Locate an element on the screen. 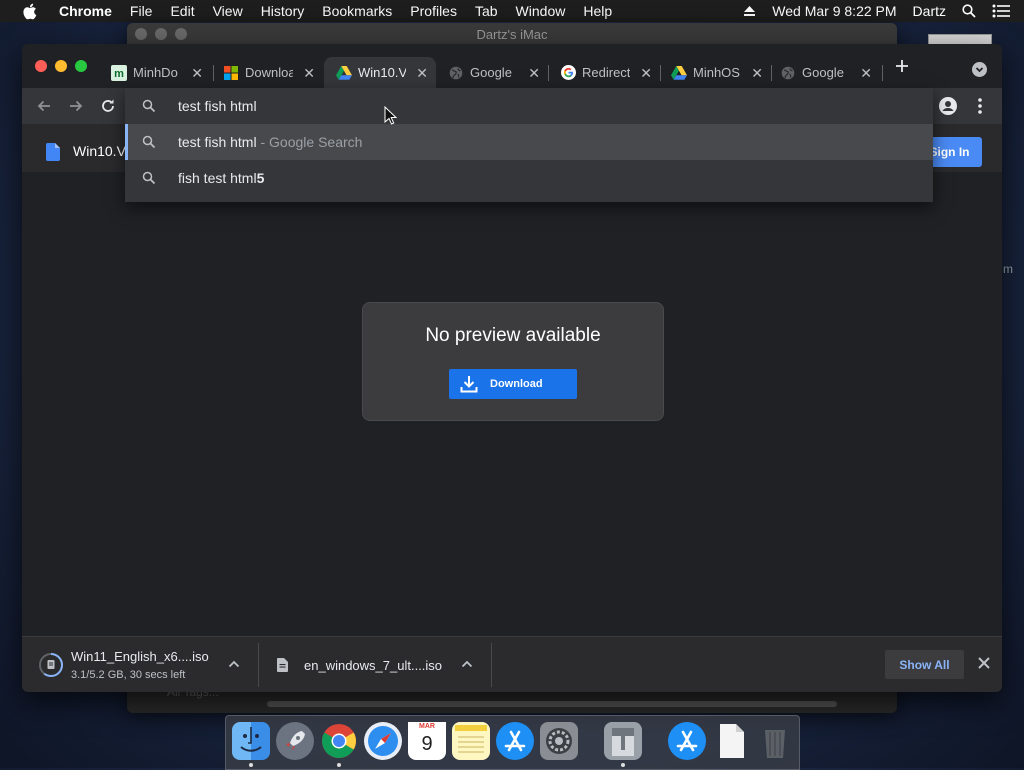 This screenshot has height=770, width=1024. launchpad-rocket-icon is located at coordinates (295, 741).